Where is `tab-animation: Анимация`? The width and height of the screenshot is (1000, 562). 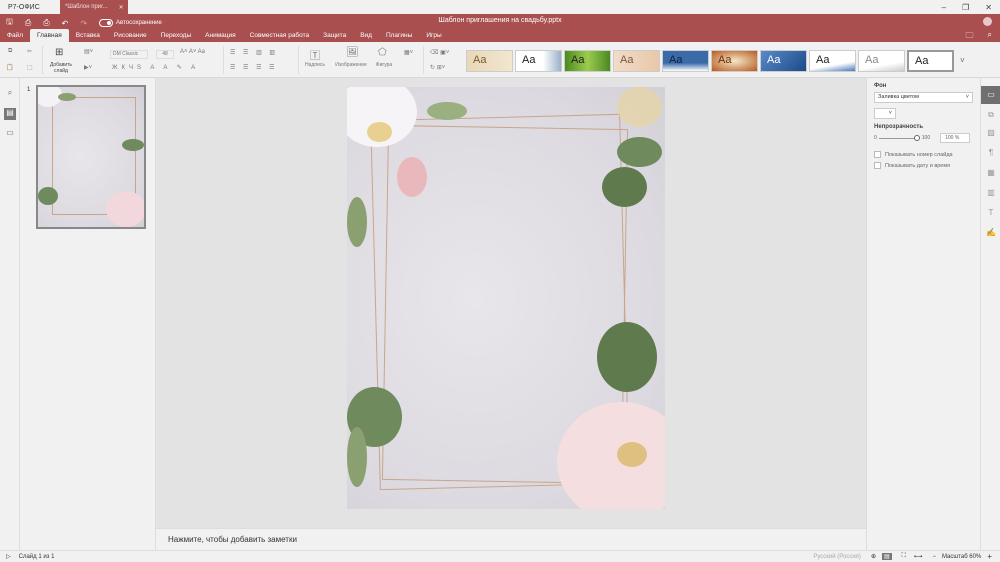 tab-animation: Анимация is located at coordinates (220, 35).